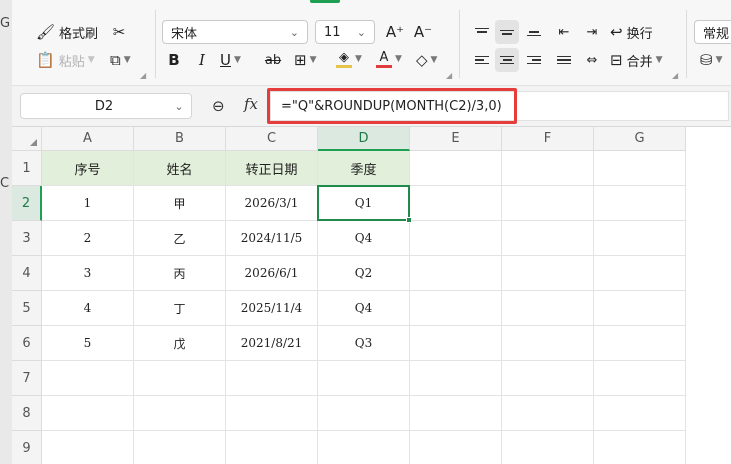 The height and width of the screenshot is (464, 731). What do you see at coordinates (548, 139) in the screenshot?
I see `column-header-f: F` at bounding box center [548, 139].